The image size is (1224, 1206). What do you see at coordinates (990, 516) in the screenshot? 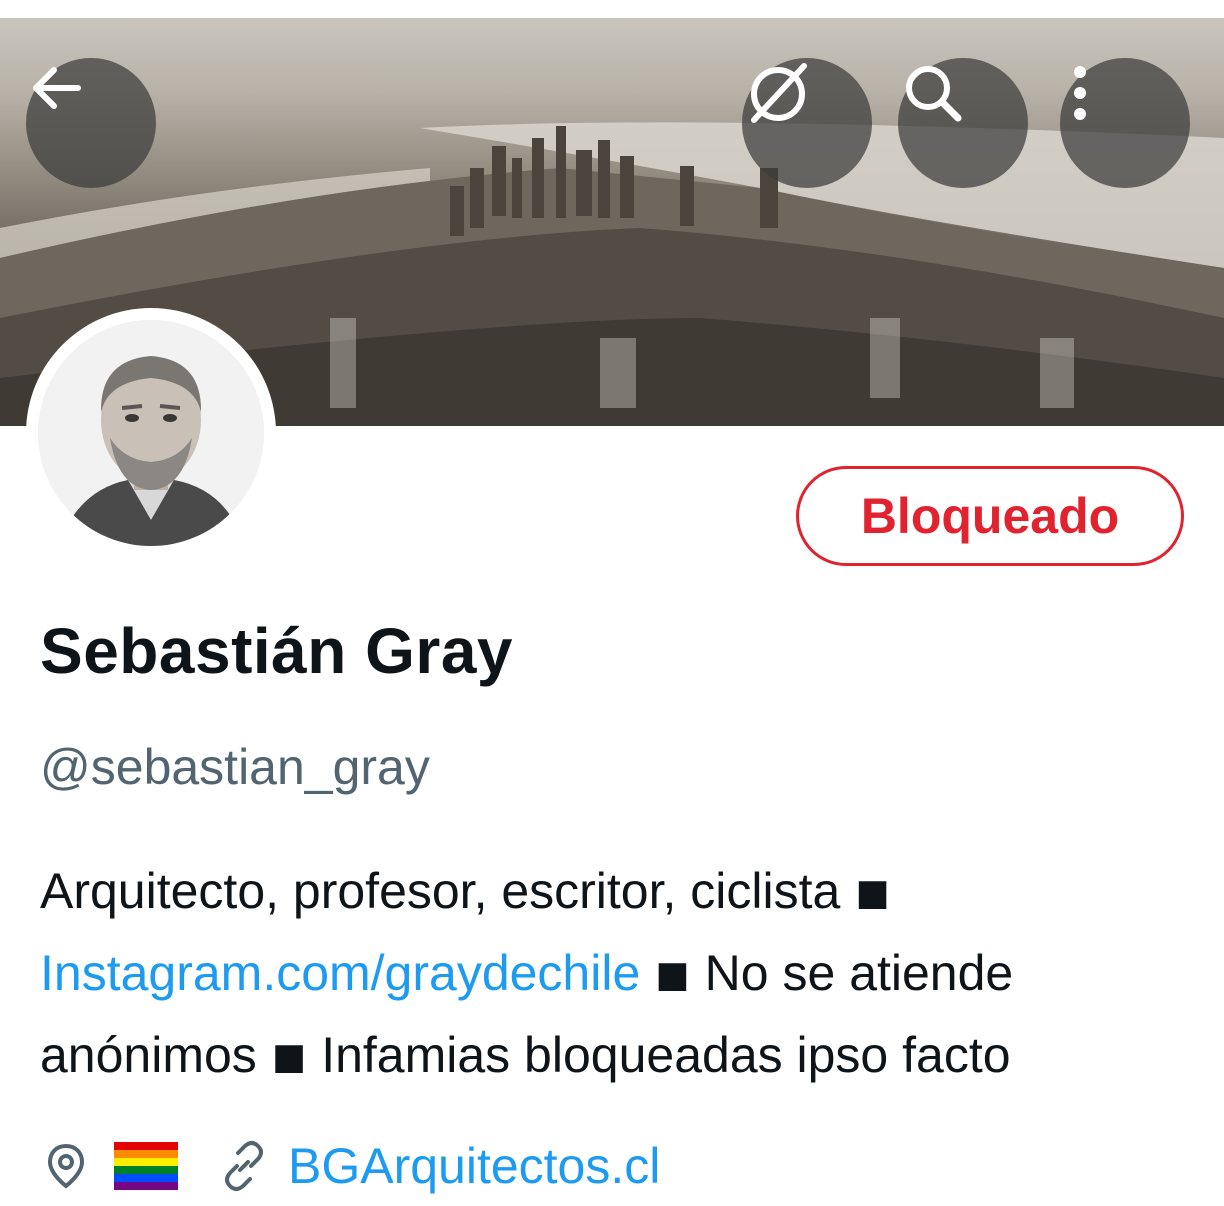
I see `blocked-button: Bloqueado` at bounding box center [990, 516].